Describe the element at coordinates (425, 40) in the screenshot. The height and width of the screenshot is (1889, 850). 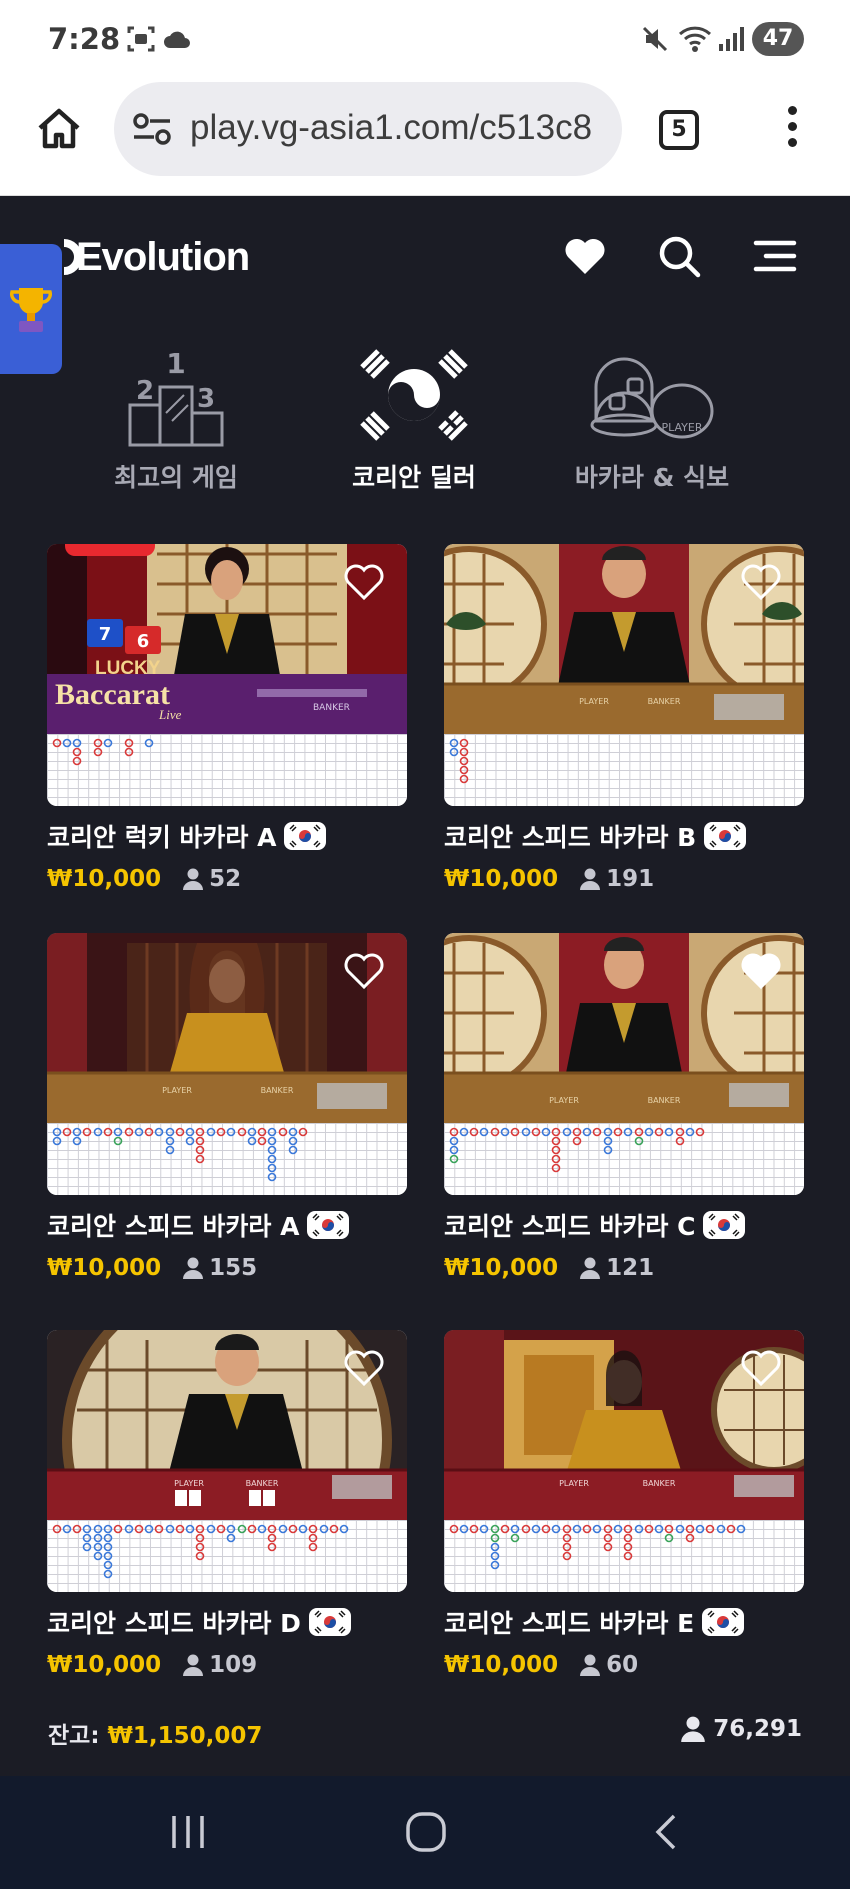
I see `status-bar: 7:28 47` at that location.